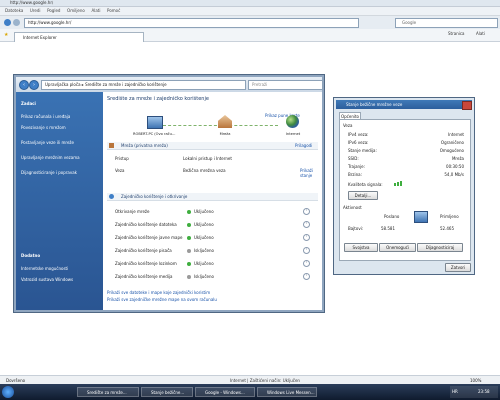 This screenshot has width=500, height=400. Describe the element at coordinates (24, 85) in the screenshot. I see `back-icon: ‹` at that location.